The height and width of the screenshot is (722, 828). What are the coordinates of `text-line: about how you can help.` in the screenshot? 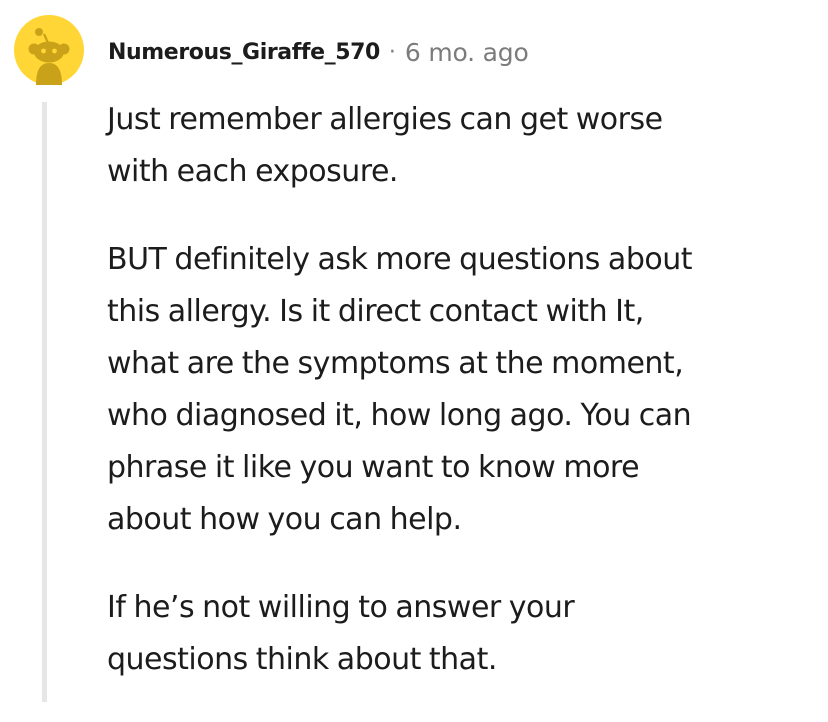 It's located at (284, 519).